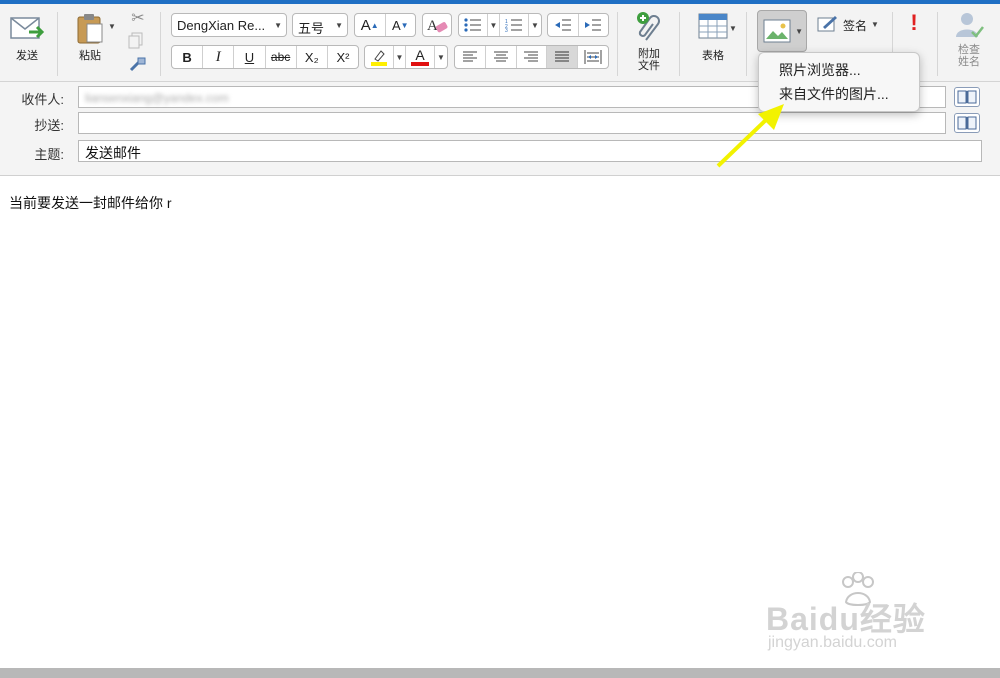 The image size is (1000, 678). What do you see at coordinates (113, 153) in the screenshot?
I see `subject-value: 发送邮件` at bounding box center [113, 153].